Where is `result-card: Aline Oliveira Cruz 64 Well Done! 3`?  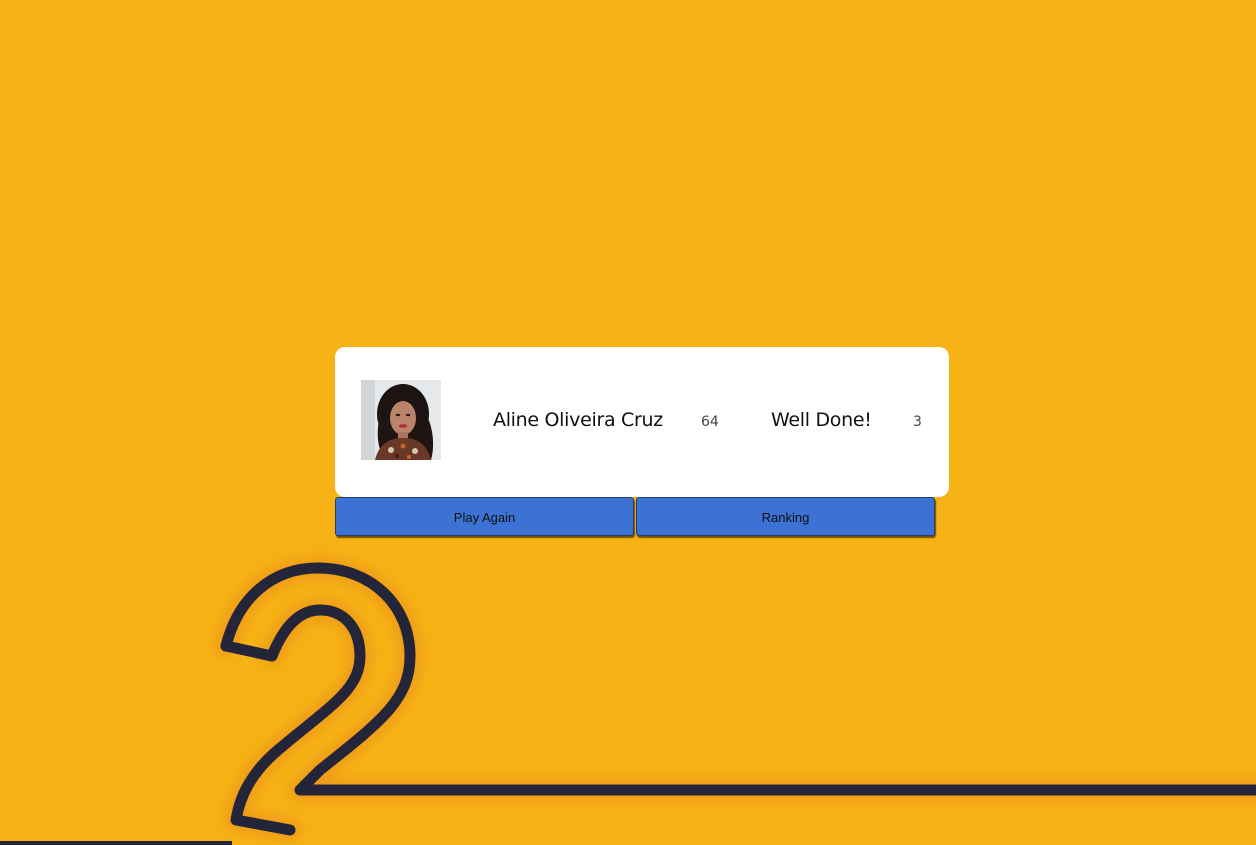
result-card: Aline Oliveira Cruz 64 Well Done! 3 is located at coordinates (642, 422).